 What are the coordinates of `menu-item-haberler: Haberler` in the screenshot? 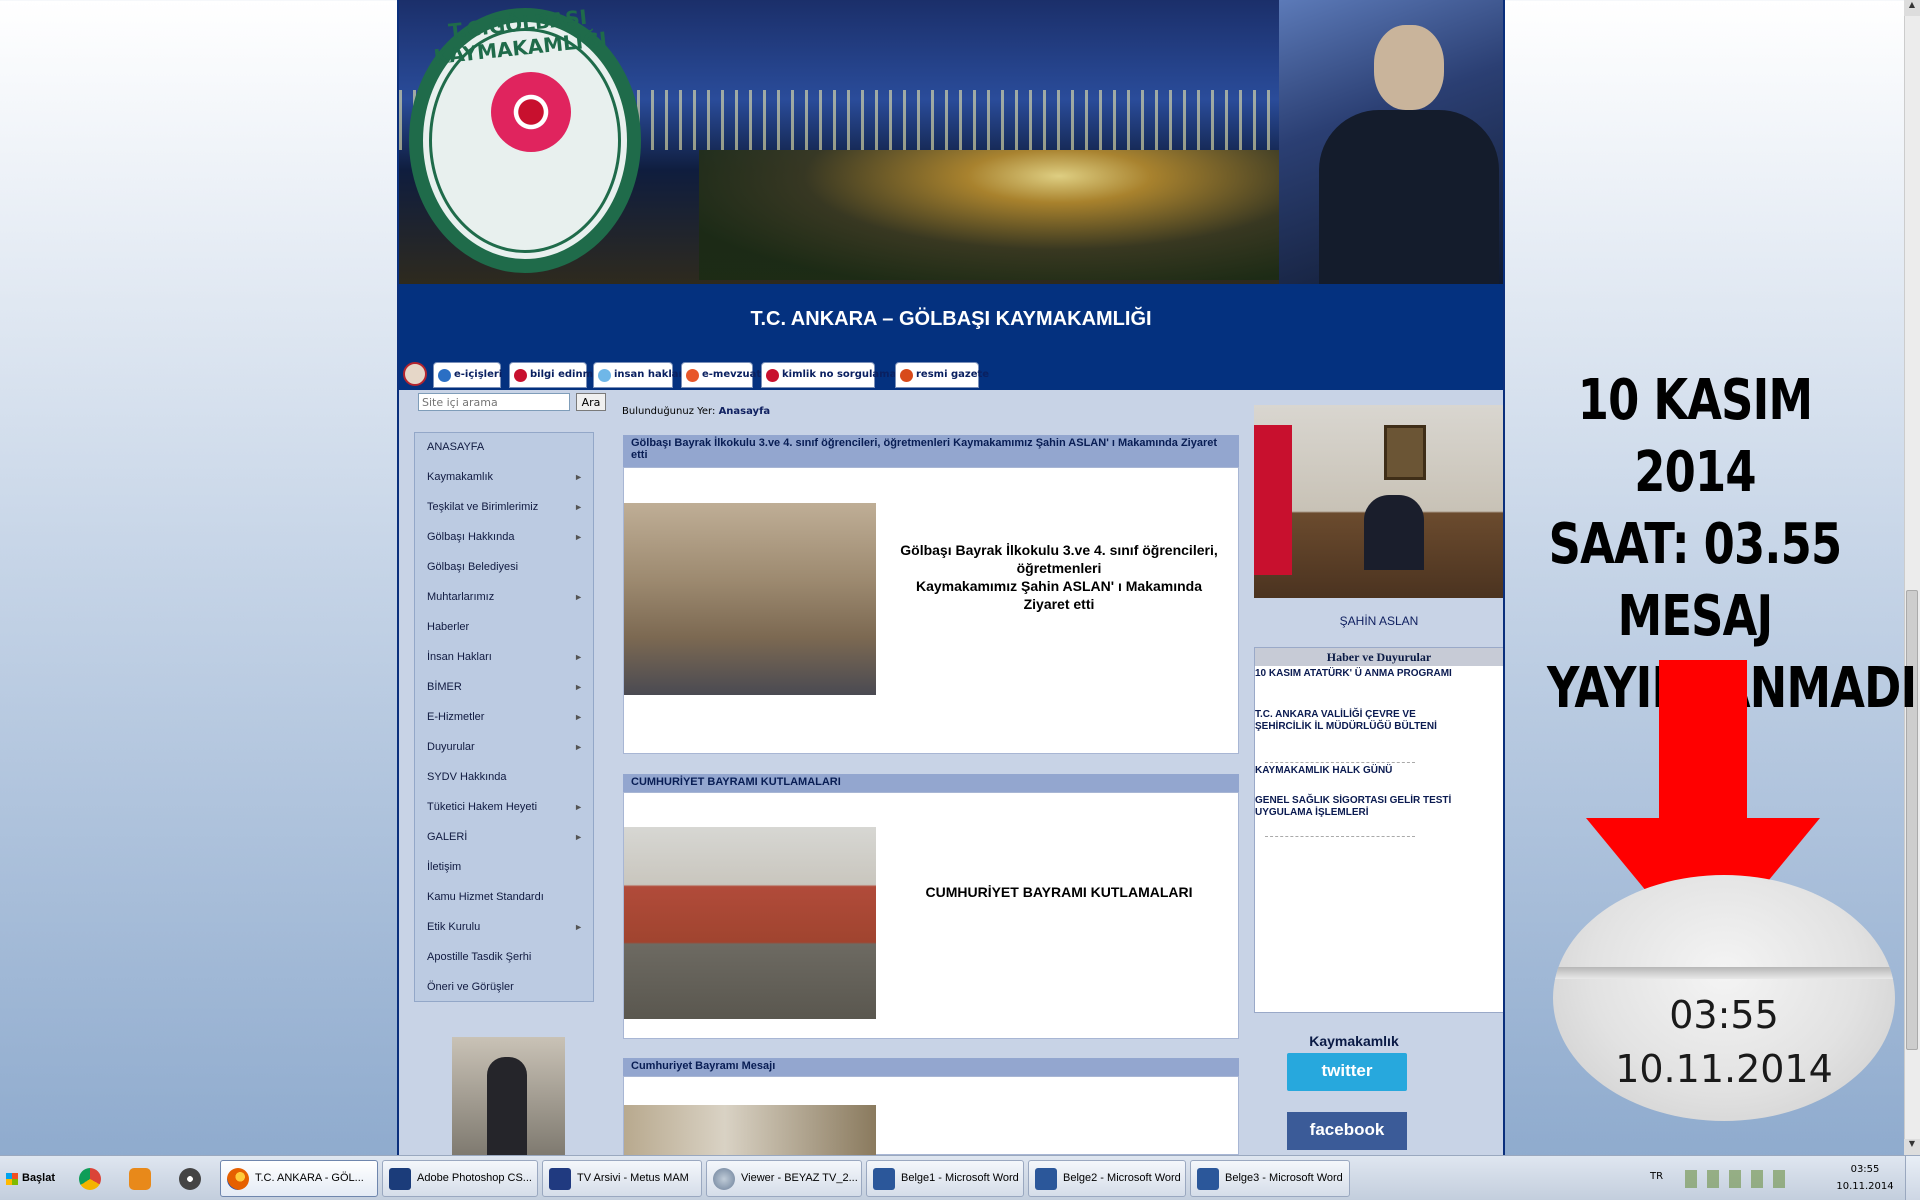 It's located at (504, 628).